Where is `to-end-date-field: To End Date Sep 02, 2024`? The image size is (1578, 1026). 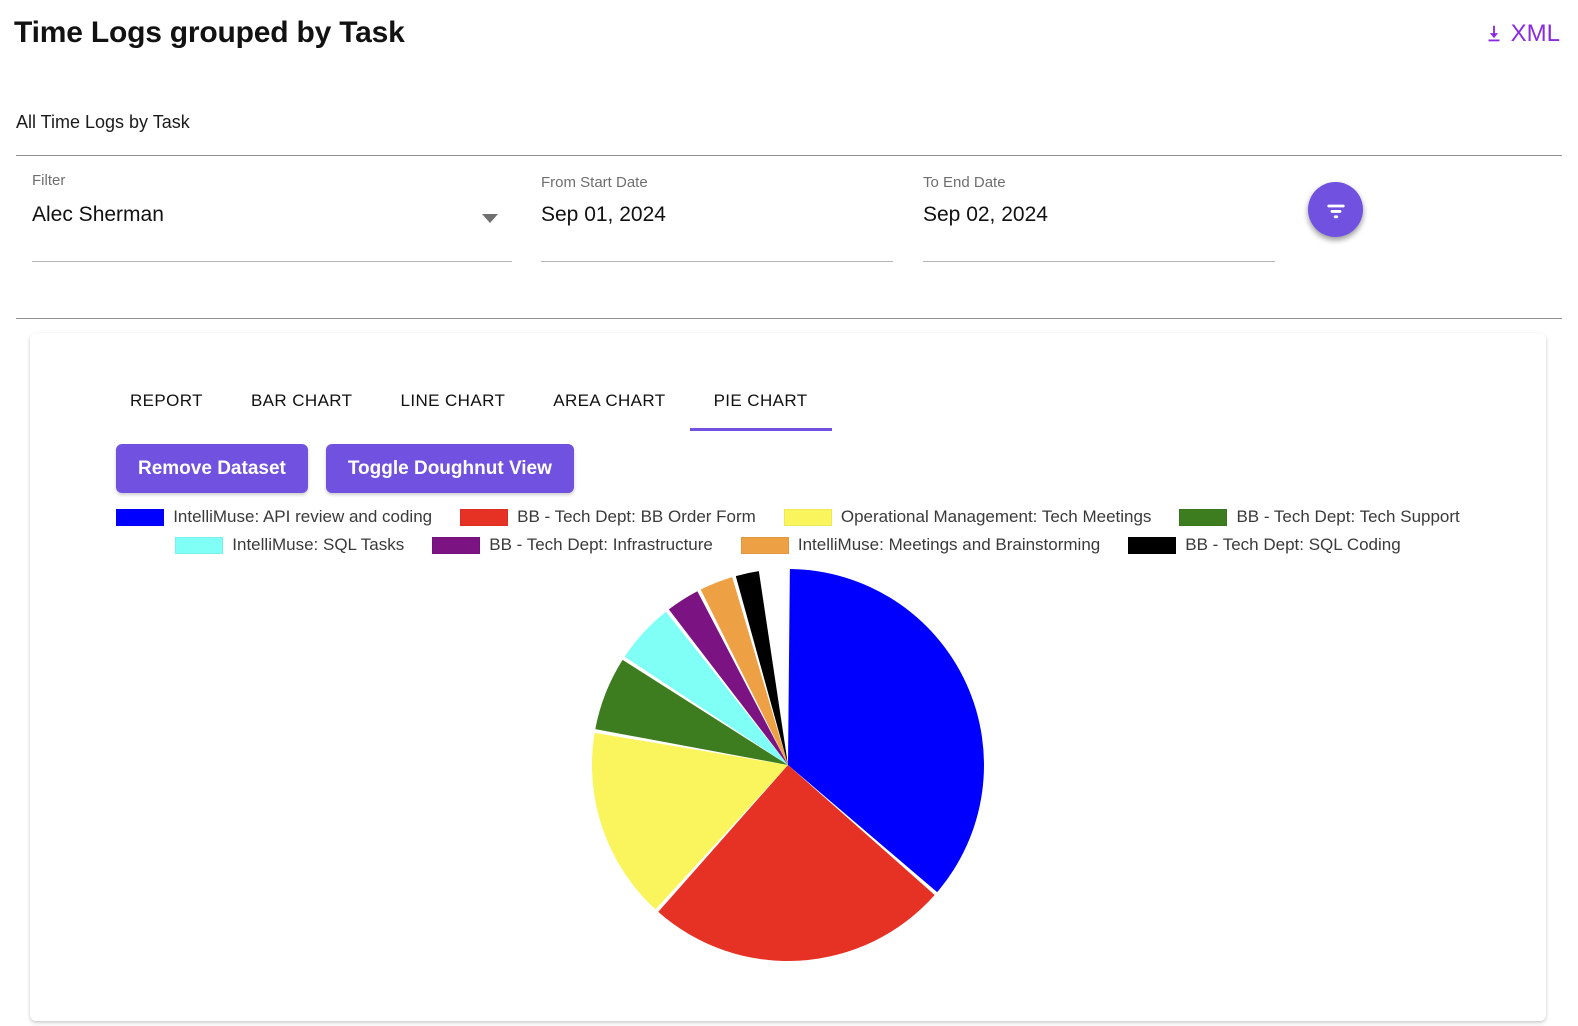 to-end-date-field: To End Date Sep 02, 2024 is located at coordinates (1099, 218).